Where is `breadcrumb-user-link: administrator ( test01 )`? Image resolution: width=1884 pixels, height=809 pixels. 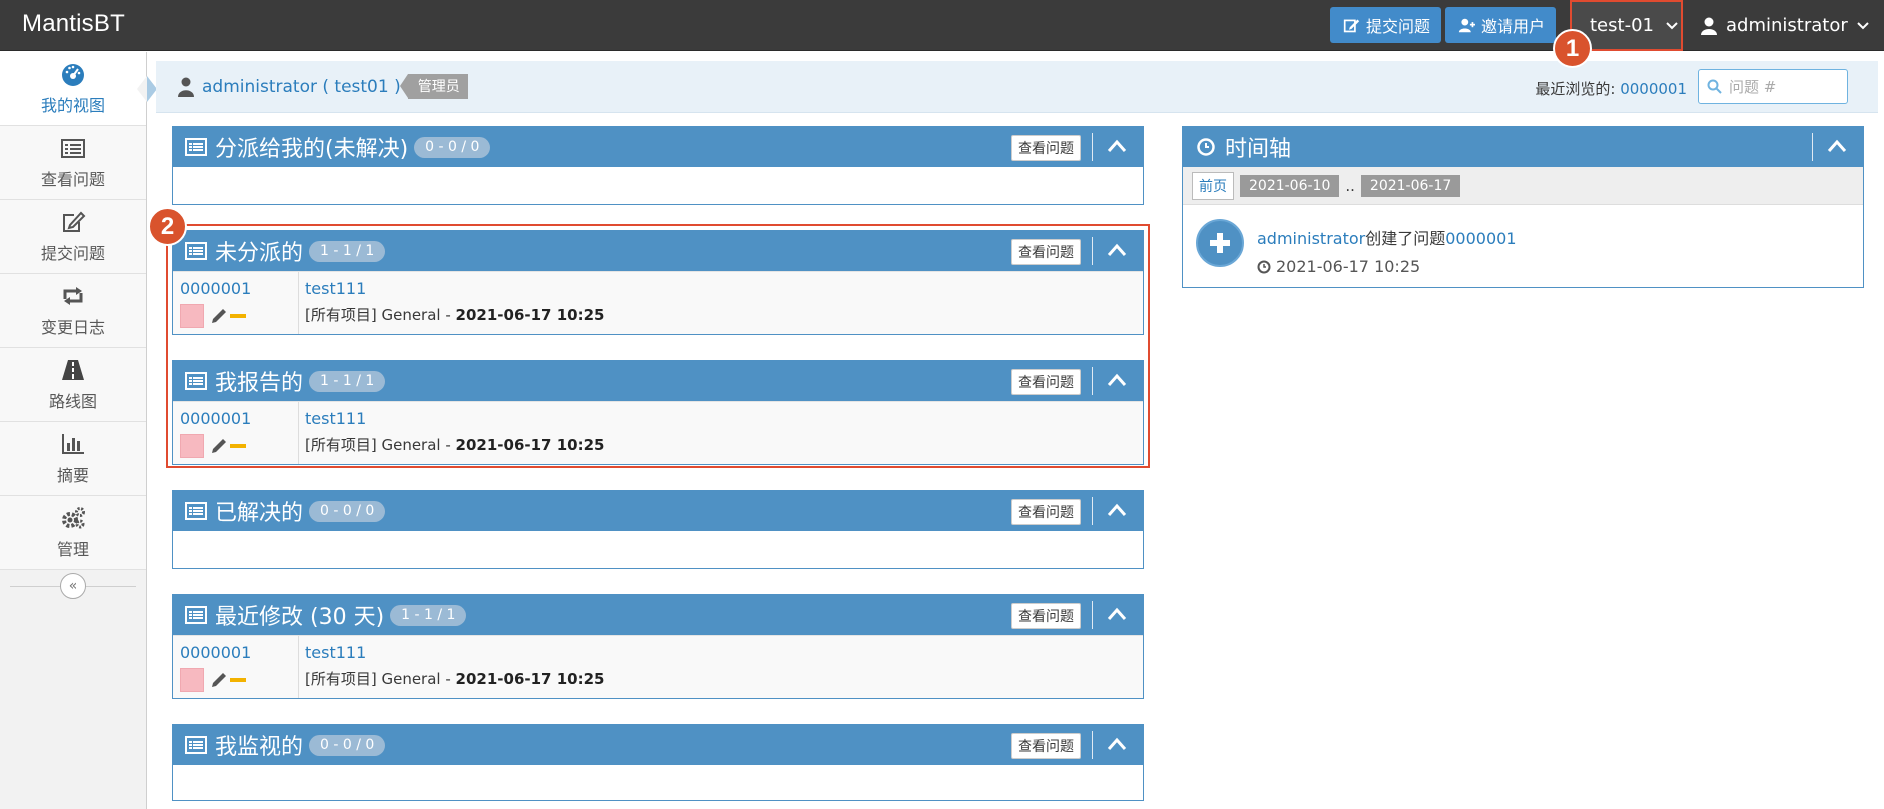
breadcrumb-user-link: administrator ( test01 ) is located at coordinates (301, 87).